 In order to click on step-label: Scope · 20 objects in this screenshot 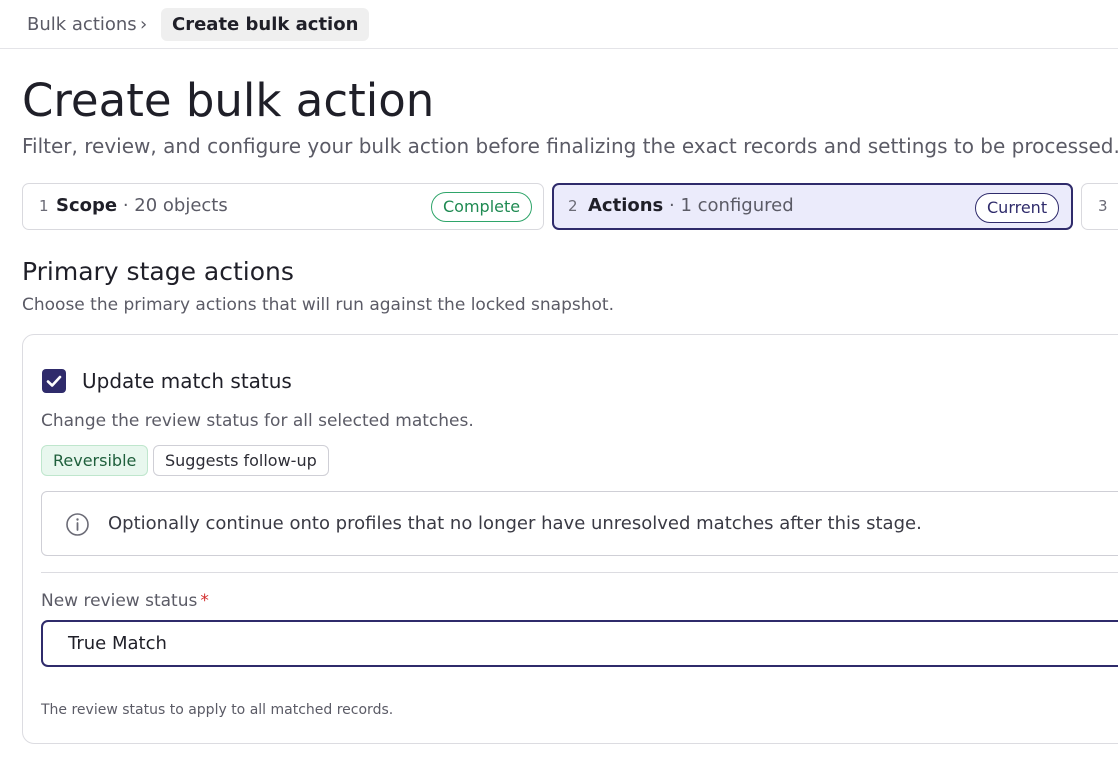, I will do `click(142, 205)`.